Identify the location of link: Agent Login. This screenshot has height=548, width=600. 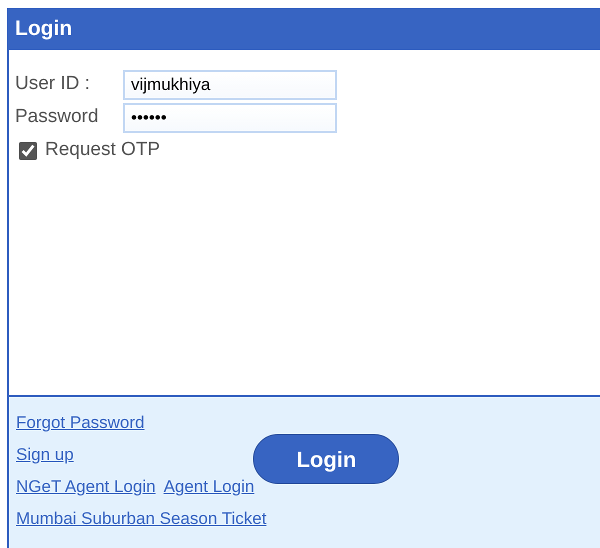
(209, 487).